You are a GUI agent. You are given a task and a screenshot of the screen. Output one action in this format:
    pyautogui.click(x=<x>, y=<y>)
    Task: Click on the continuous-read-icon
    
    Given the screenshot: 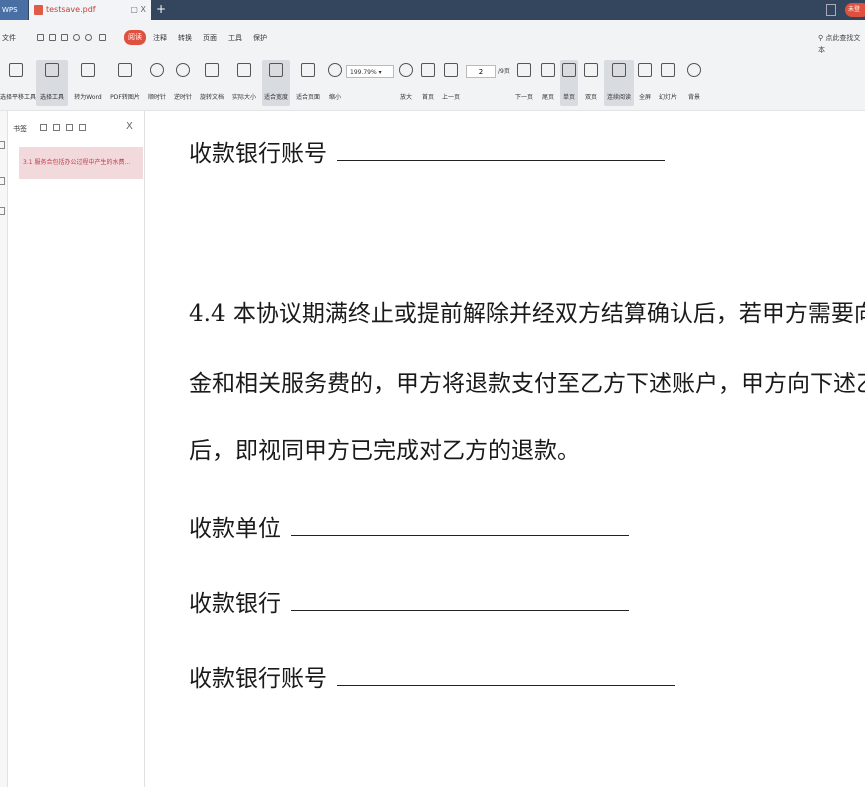 What is the action you would take?
    pyautogui.click(x=619, y=70)
    